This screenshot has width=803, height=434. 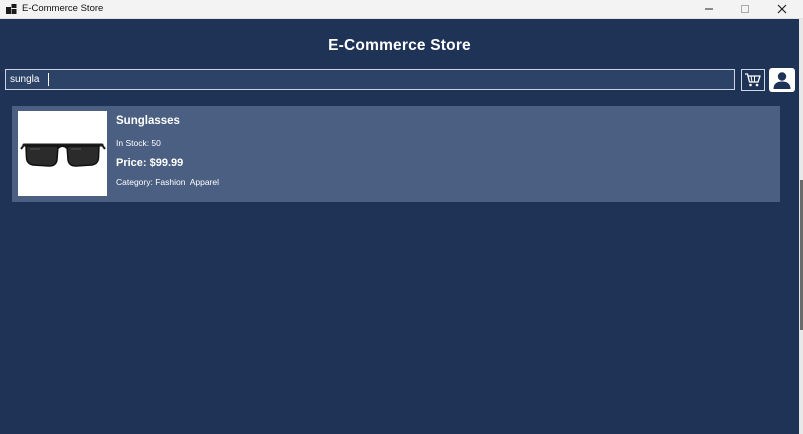 I want to click on product-price: Price: $99.99, so click(x=150, y=163).